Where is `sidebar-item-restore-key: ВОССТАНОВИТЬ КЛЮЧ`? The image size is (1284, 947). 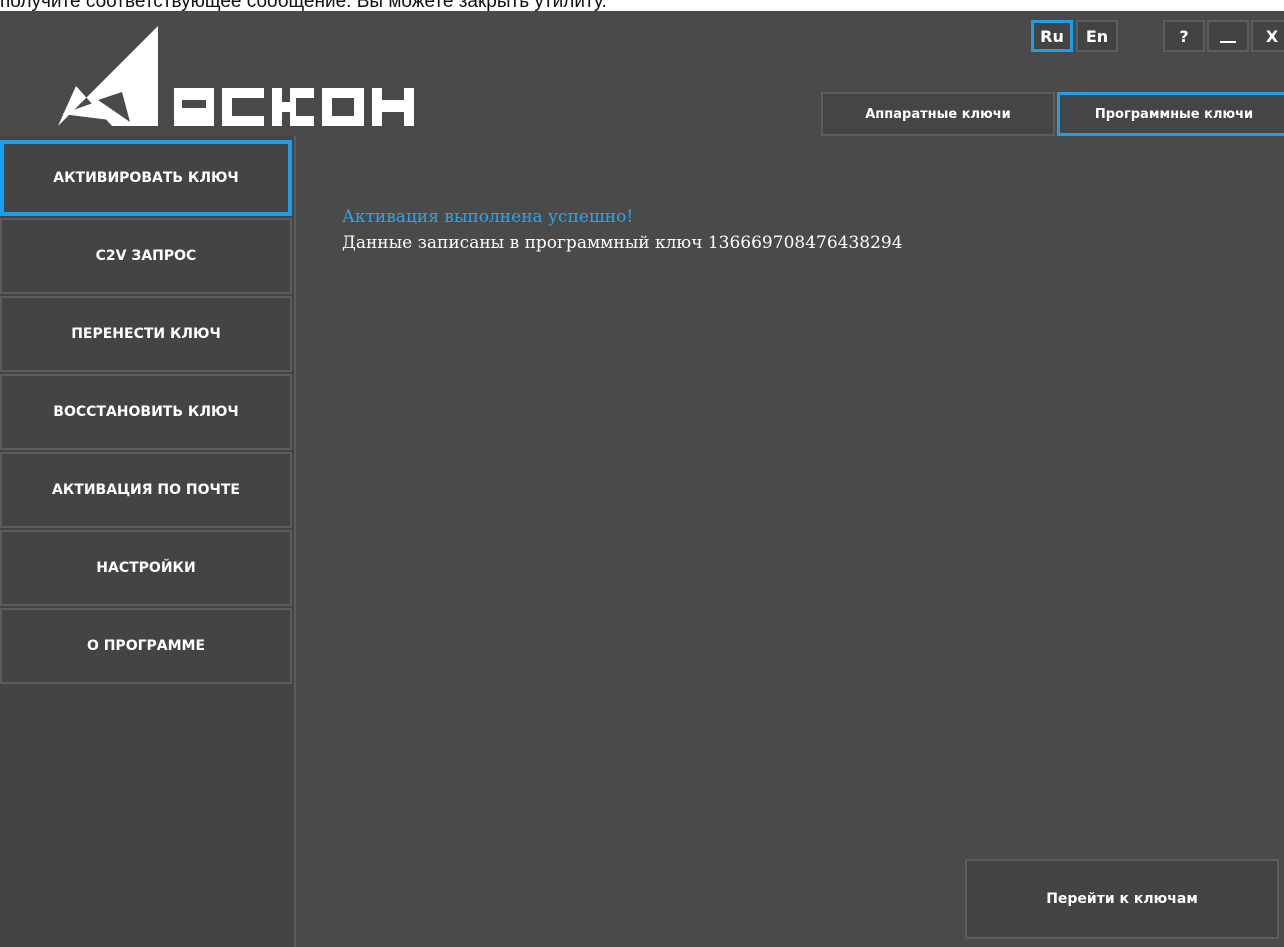
sidebar-item-restore-key: ВОССТАНОВИТЬ КЛЮЧ is located at coordinates (146, 412).